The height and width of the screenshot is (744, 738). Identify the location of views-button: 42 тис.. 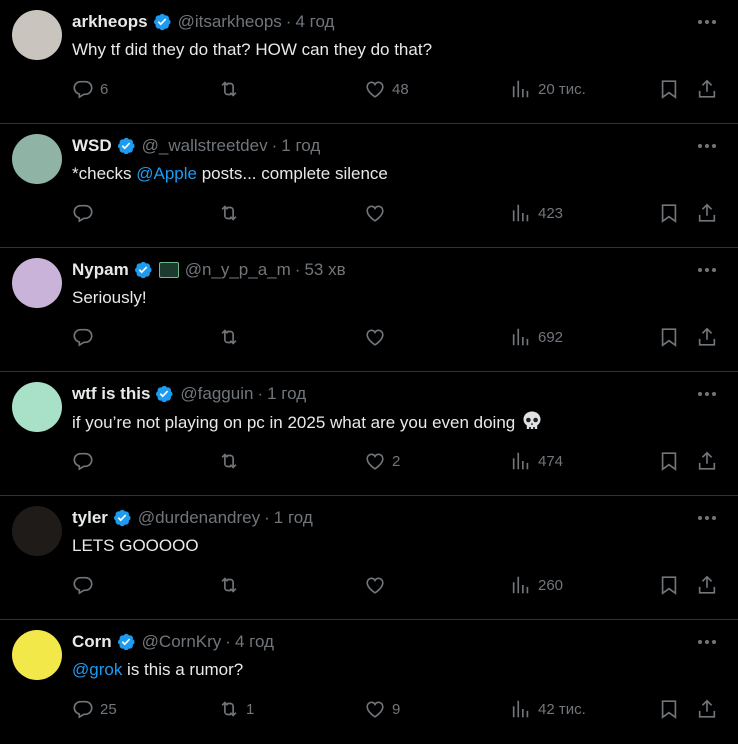
(548, 709).